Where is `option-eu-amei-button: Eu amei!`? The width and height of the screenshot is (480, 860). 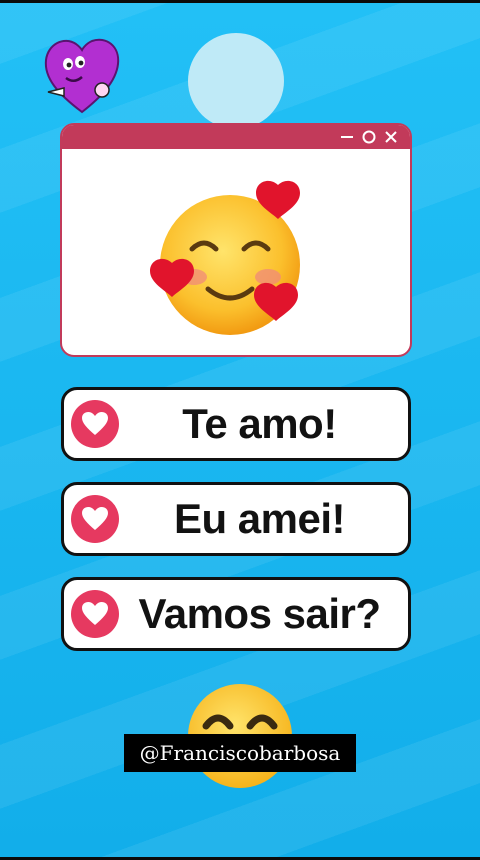 option-eu-amei-button: Eu amei! is located at coordinates (236, 519).